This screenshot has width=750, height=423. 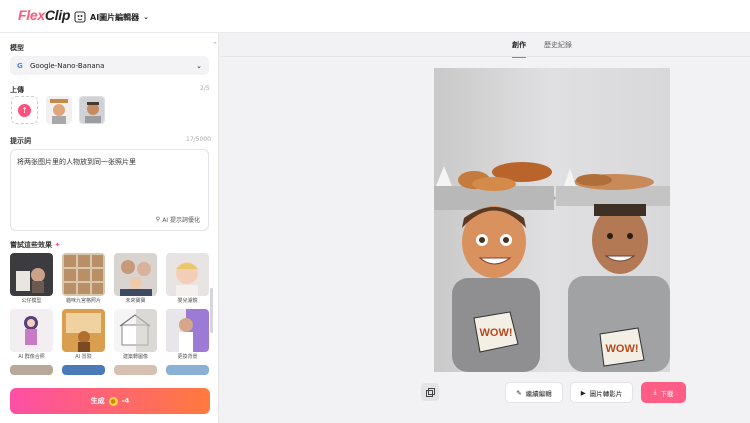 I want to click on image-to-video-button: ▶ 圖片轉影片, so click(x=601, y=392).